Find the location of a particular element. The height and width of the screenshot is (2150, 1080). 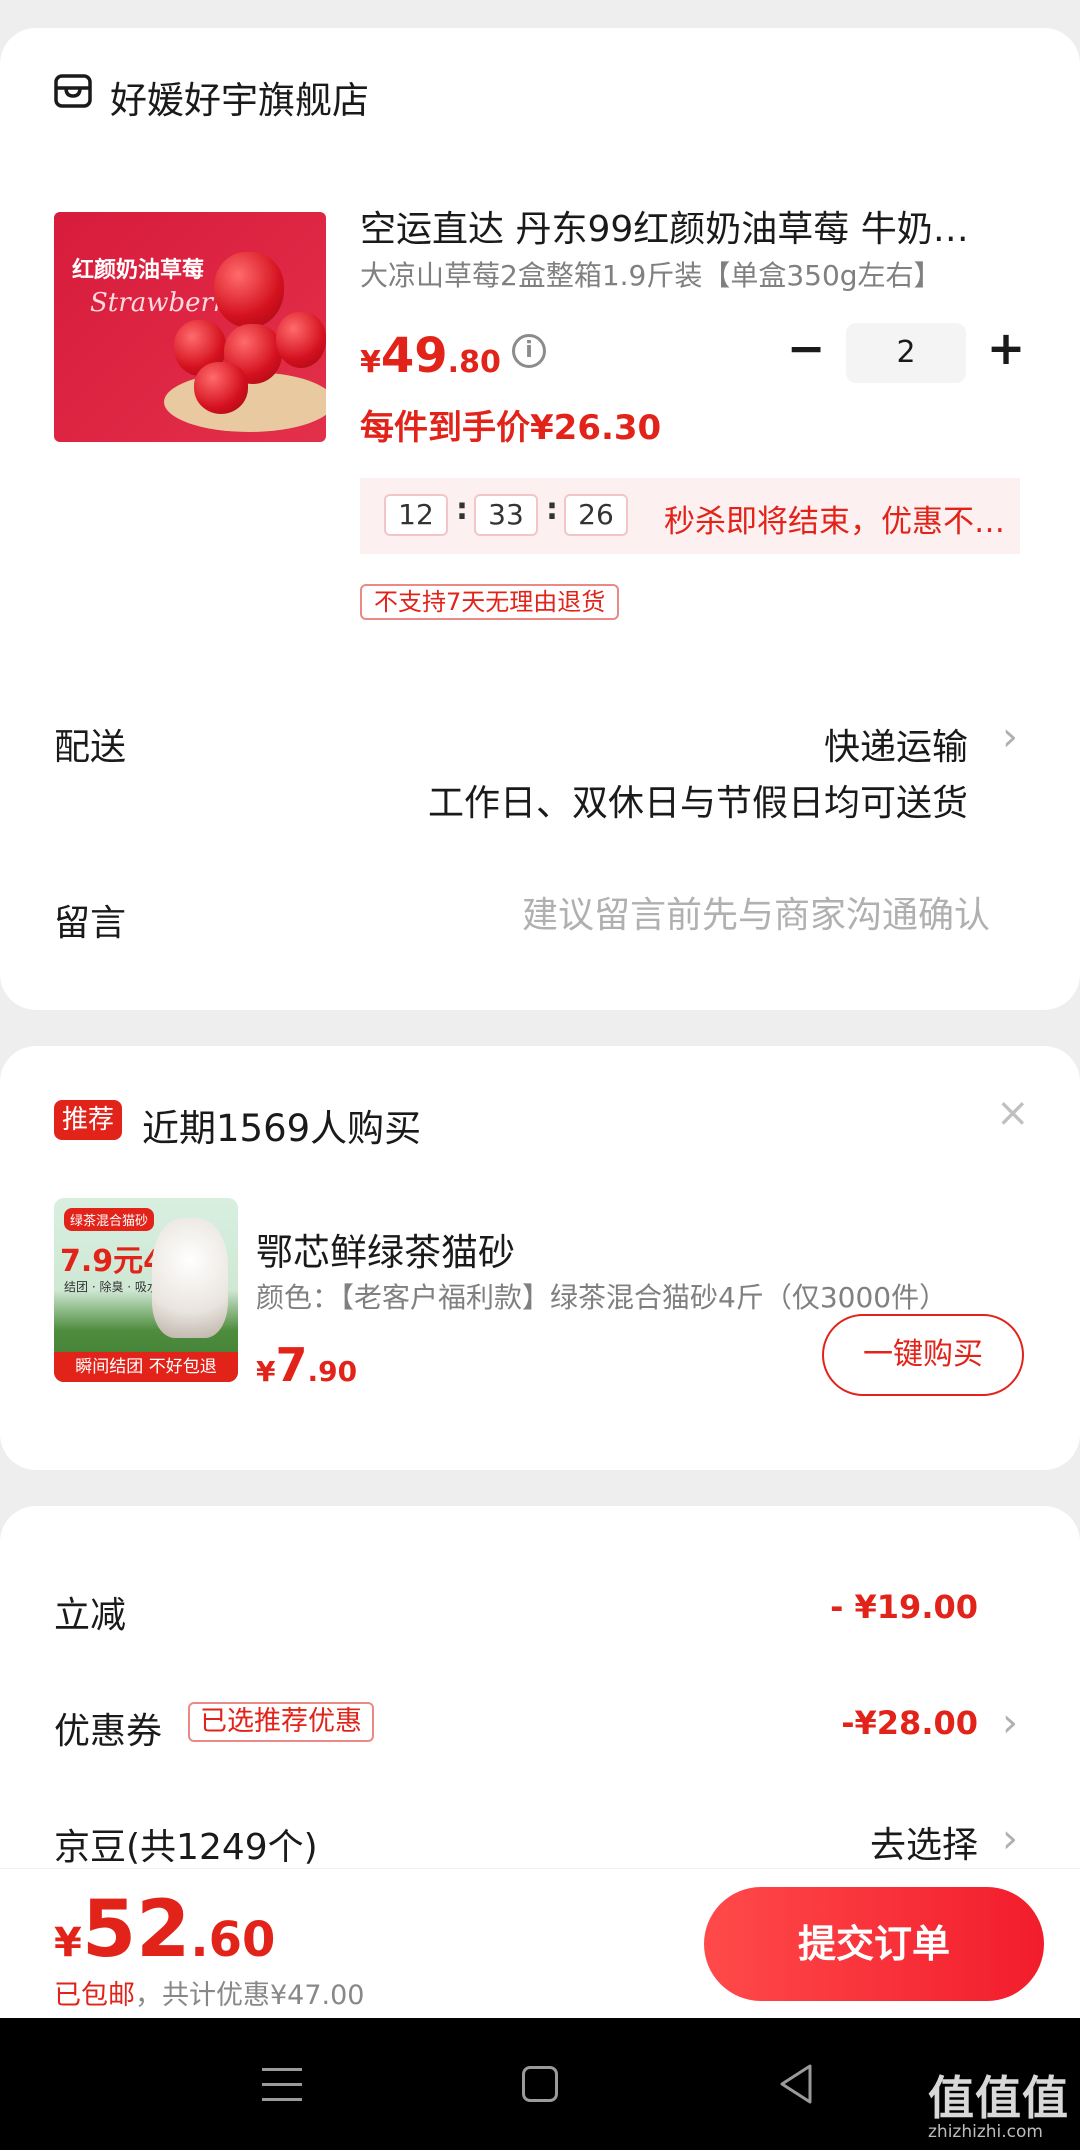

price-integer: 7 is located at coordinates (291, 1365).